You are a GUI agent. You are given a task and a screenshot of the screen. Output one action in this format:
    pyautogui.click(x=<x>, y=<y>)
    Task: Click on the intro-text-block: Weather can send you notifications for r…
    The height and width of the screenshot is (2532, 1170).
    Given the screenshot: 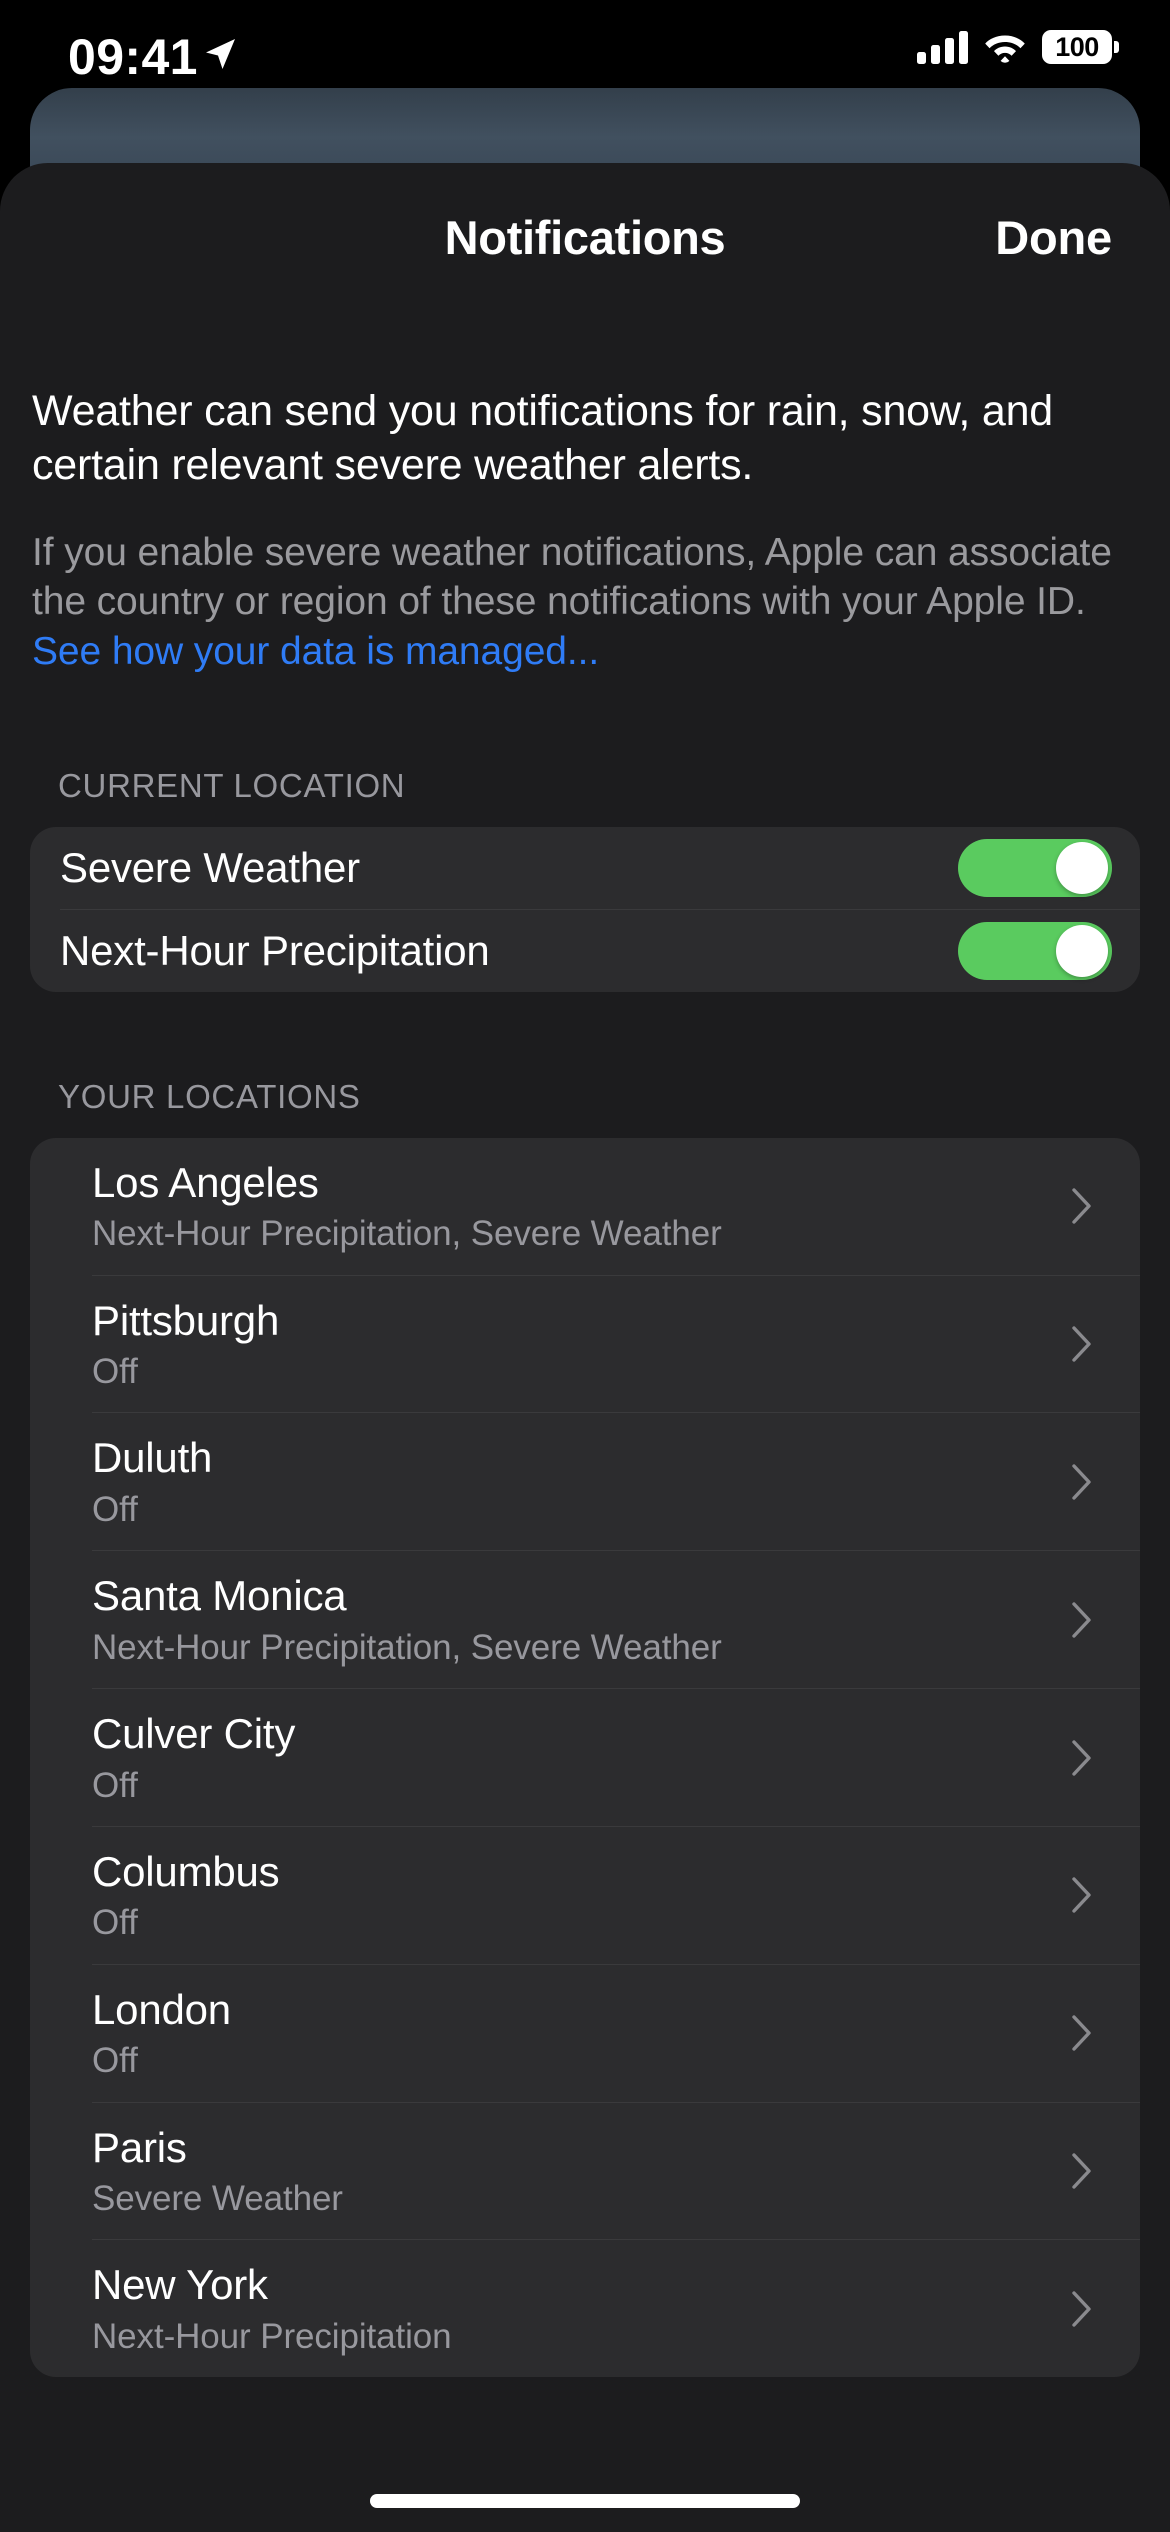 What is the action you would take?
    pyautogui.click(x=585, y=530)
    